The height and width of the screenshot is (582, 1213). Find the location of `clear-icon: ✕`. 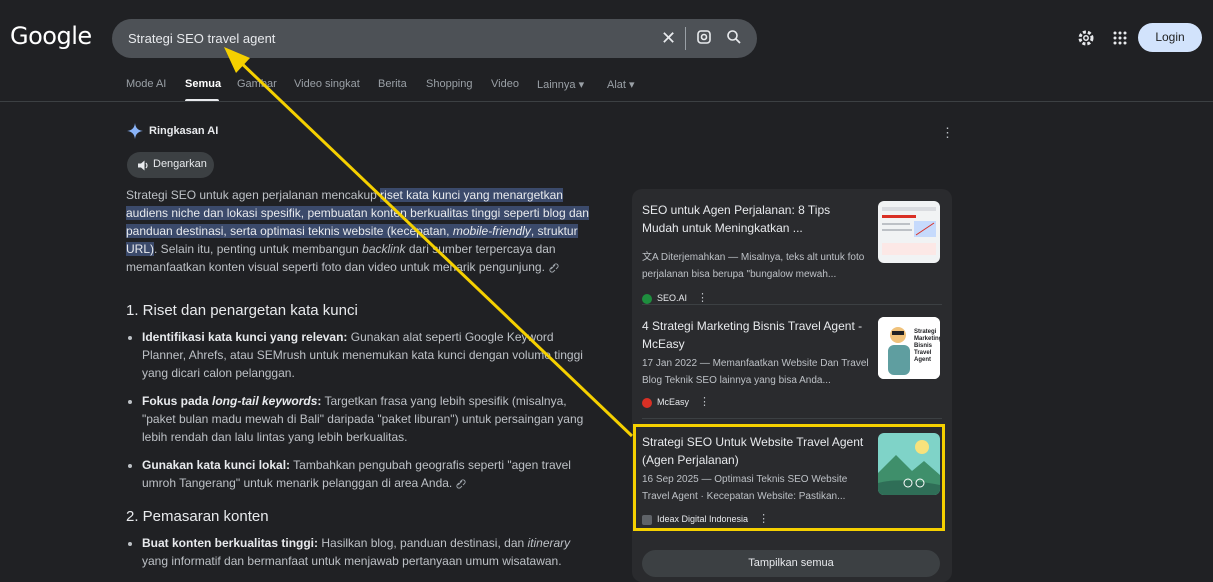

clear-icon: ✕ is located at coordinates (668, 38).